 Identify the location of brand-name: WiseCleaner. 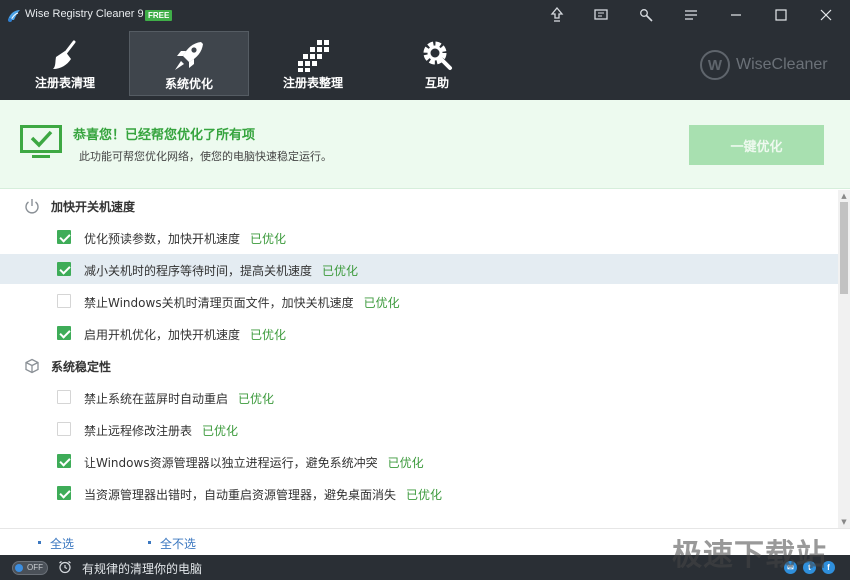
(782, 64).